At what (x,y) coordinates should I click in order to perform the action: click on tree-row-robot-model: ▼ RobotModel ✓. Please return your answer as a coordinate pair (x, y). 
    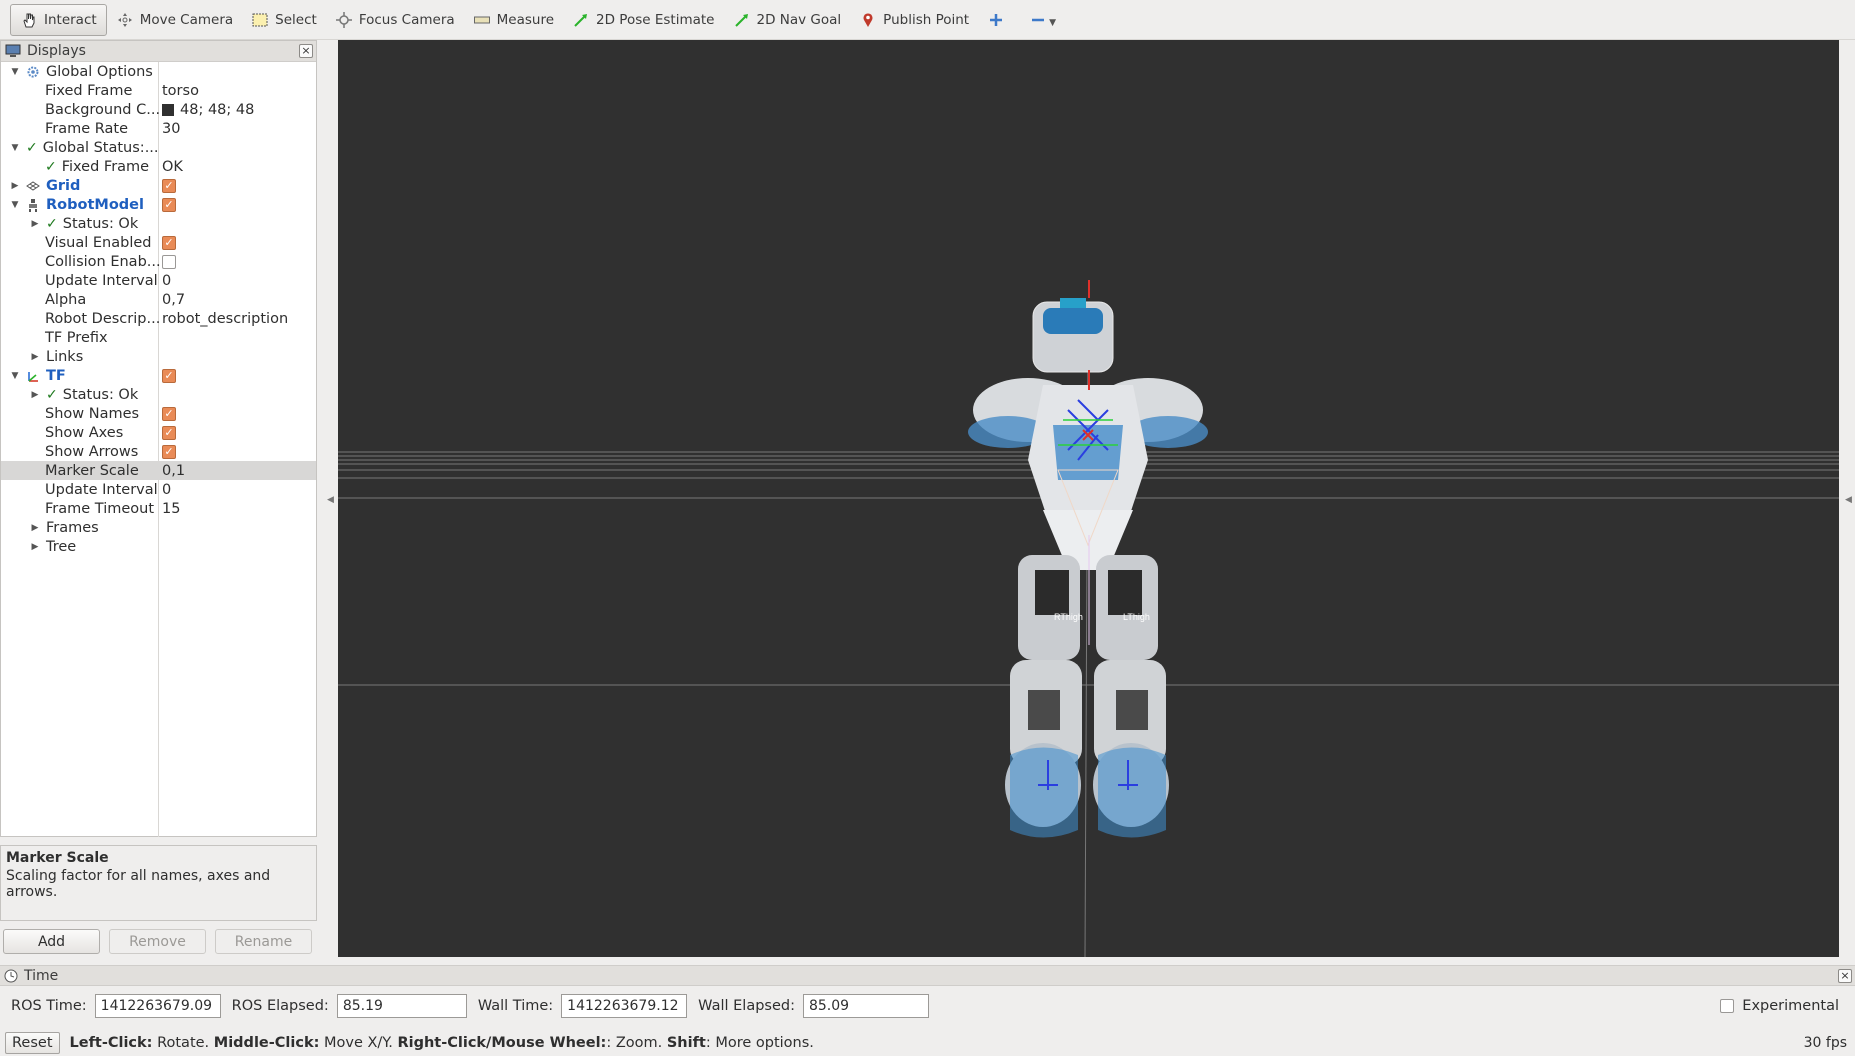
    Looking at the image, I should click on (158, 204).